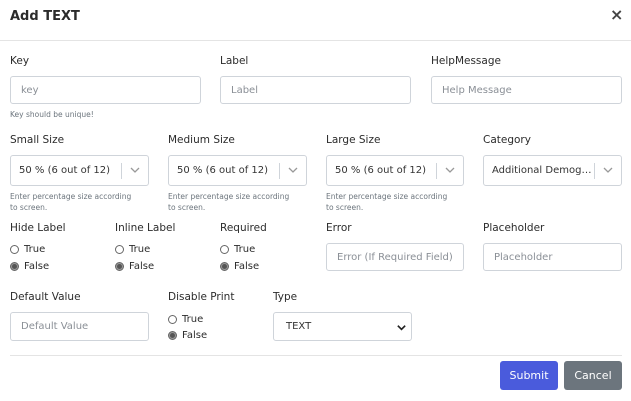 The height and width of the screenshot is (401, 631). Describe the element at coordinates (223, 170) in the screenshot. I see `medium-size-value: 50 % (6 out of 12)` at that location.